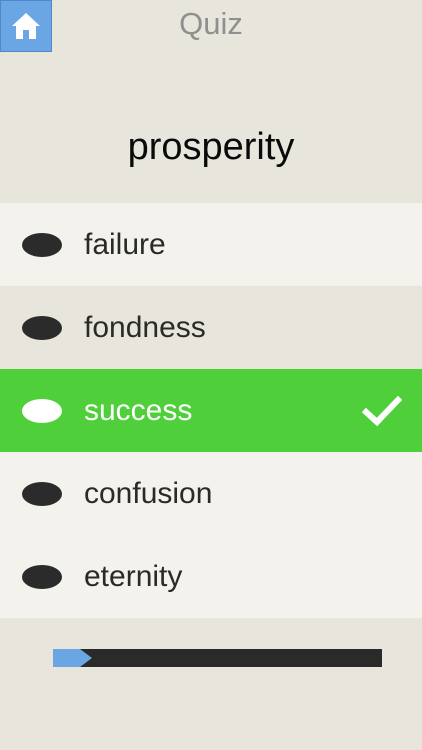 The image size is (422, 750). Describe the element at coordinates (145, 327) in the screenshot. I see `answer-option-label: fondness` at that location.